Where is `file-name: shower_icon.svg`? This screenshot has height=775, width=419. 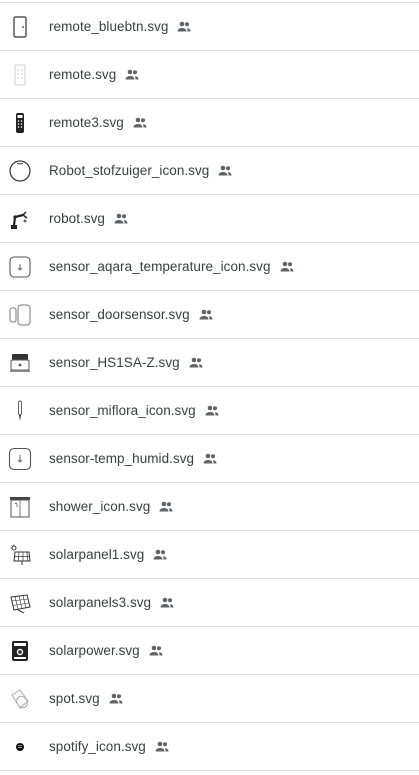
file-name: shower_icon.svg is located at coordinates (99, 506).